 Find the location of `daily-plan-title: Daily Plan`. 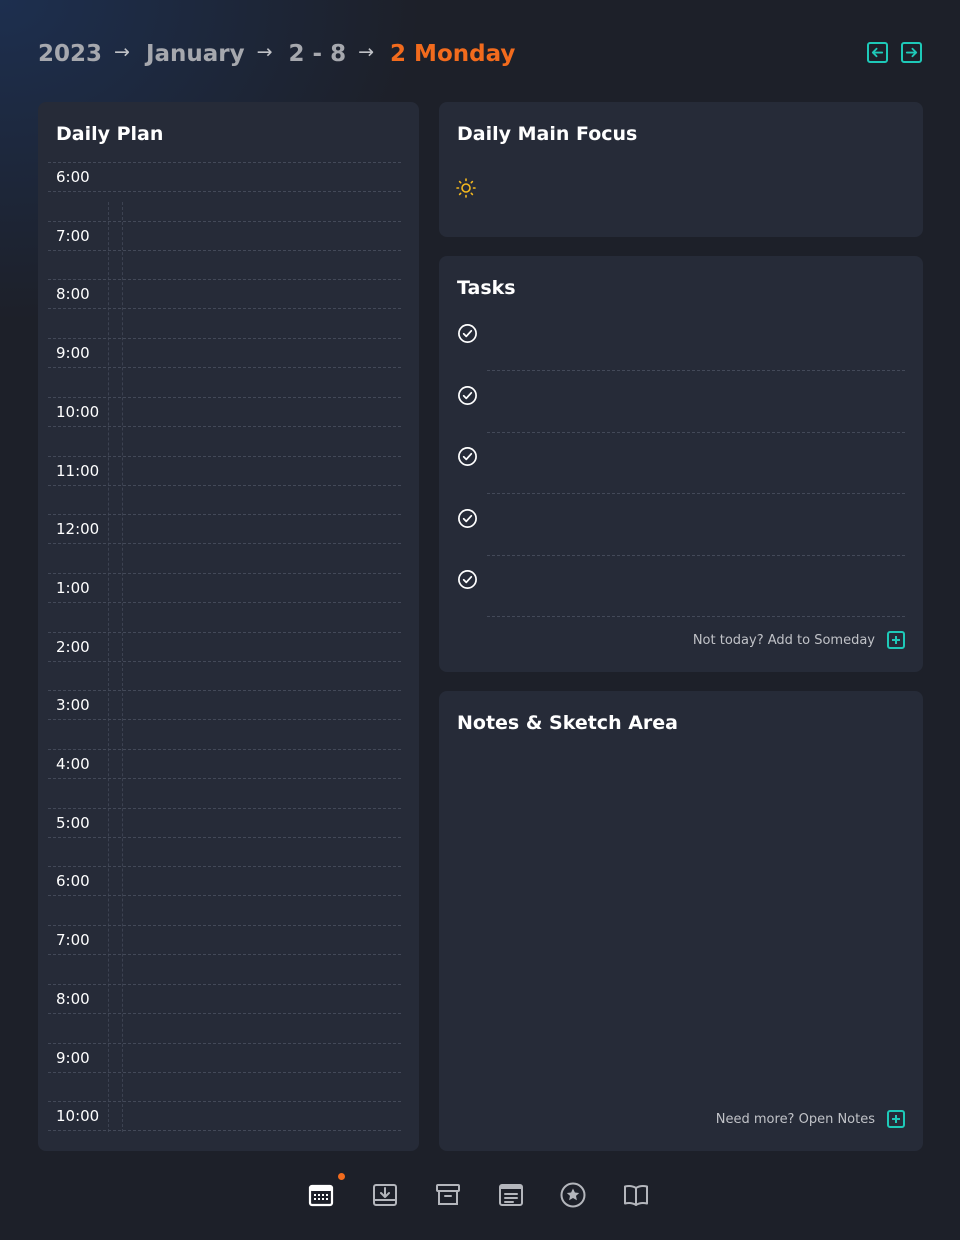

daily-plan-title: Daily Plan is located at coordinates (110, 134).